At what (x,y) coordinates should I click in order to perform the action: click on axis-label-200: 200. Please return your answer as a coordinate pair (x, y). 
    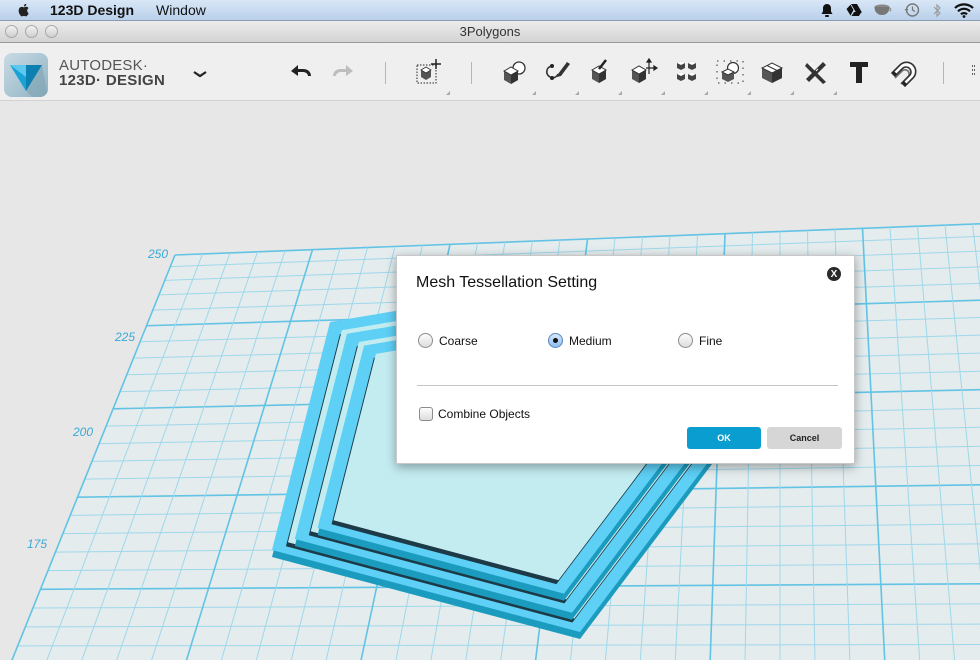
    Looking at the image, I should click on (83, 432).